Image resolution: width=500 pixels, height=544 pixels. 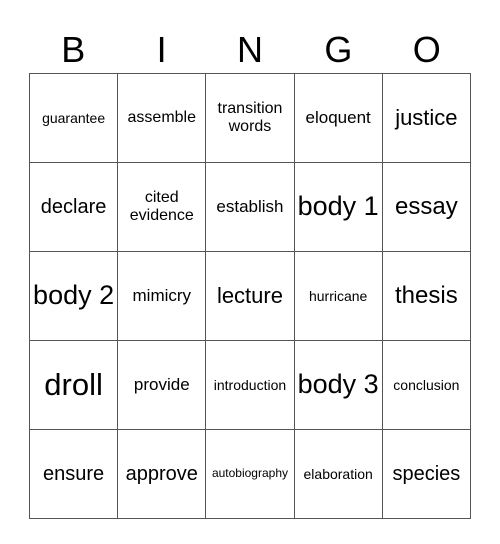 I want to click on bingo-cell-word: droll, so click(x=73, y=385).